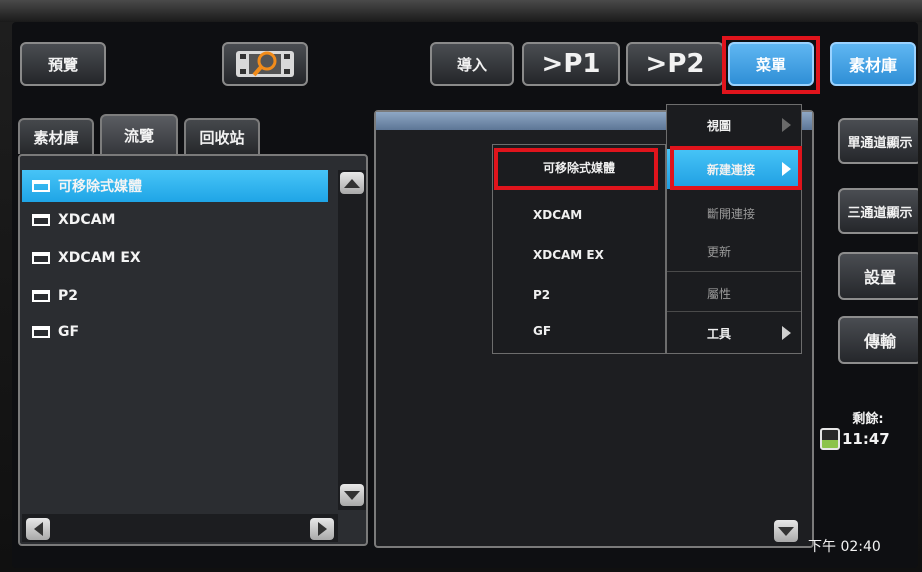 The width and height of the screenshot is (922, 572). I want to click on menu-item-label: 視圖, so click(719, 125).